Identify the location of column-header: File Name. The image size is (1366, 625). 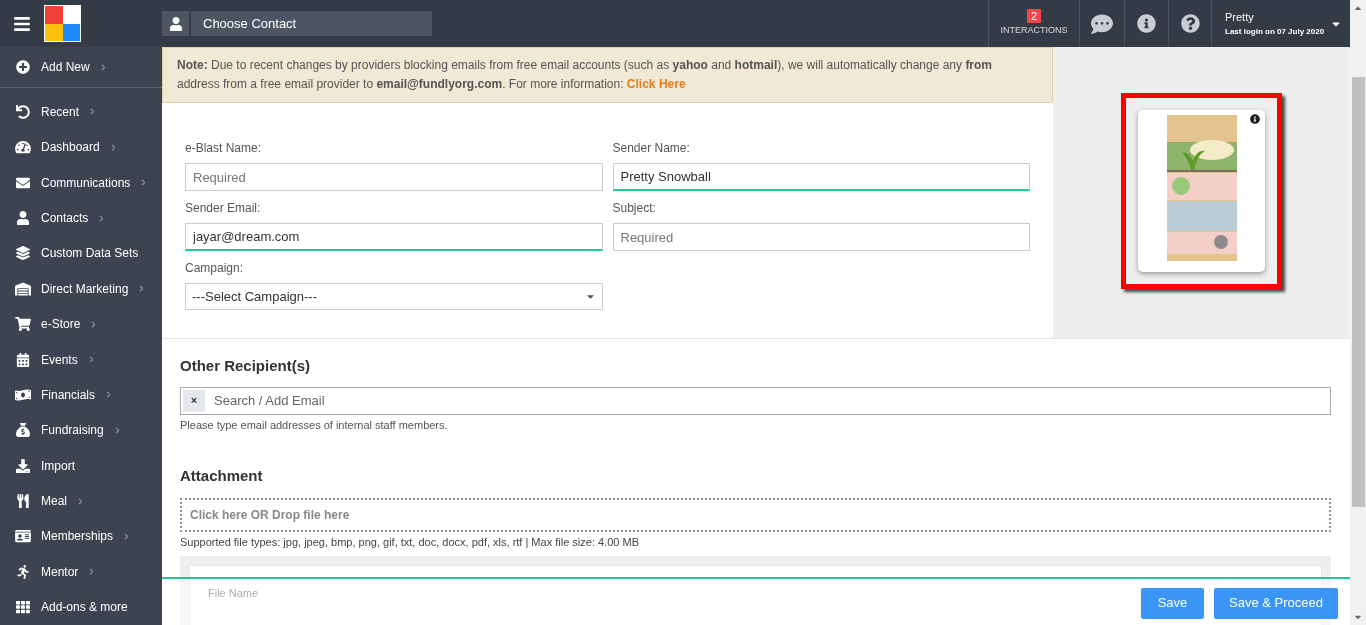
(233, 593).